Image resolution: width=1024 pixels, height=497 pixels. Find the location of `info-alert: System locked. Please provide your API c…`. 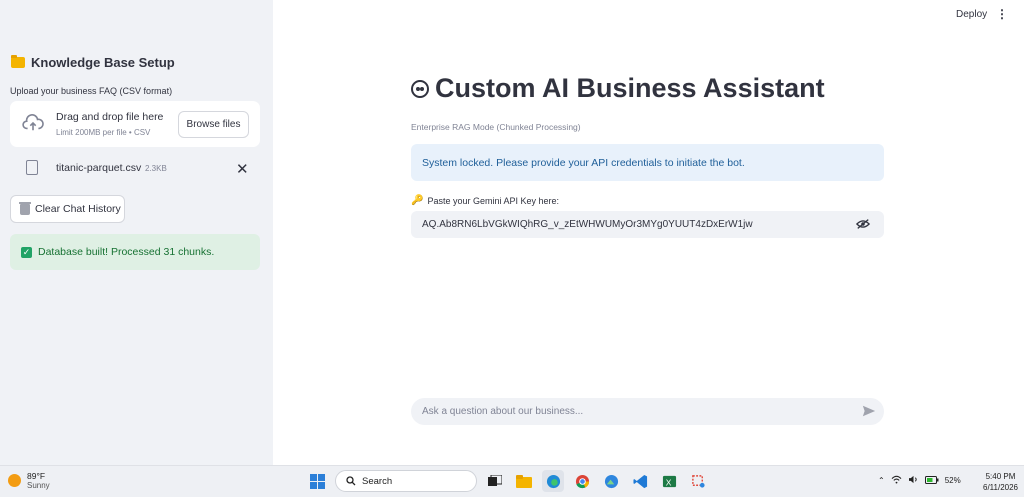

info-alert: System locked. Please provide your API c… is located at coordinates (647, 162).